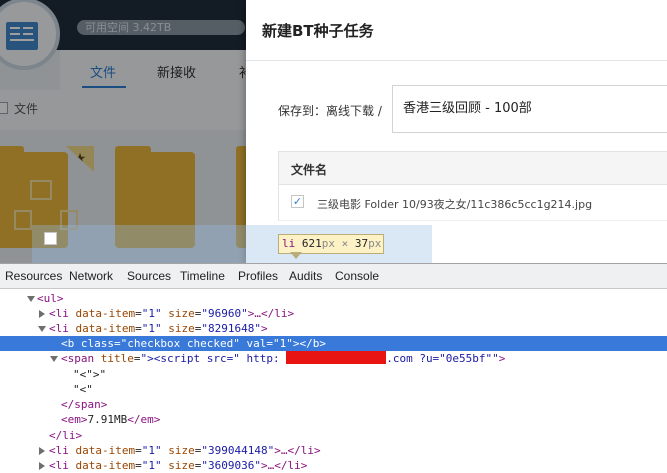  What do you see at coordinates (472, 168) in the screenshot?
I see `file-table-header: 文件名` at bounding box center [472, 168].